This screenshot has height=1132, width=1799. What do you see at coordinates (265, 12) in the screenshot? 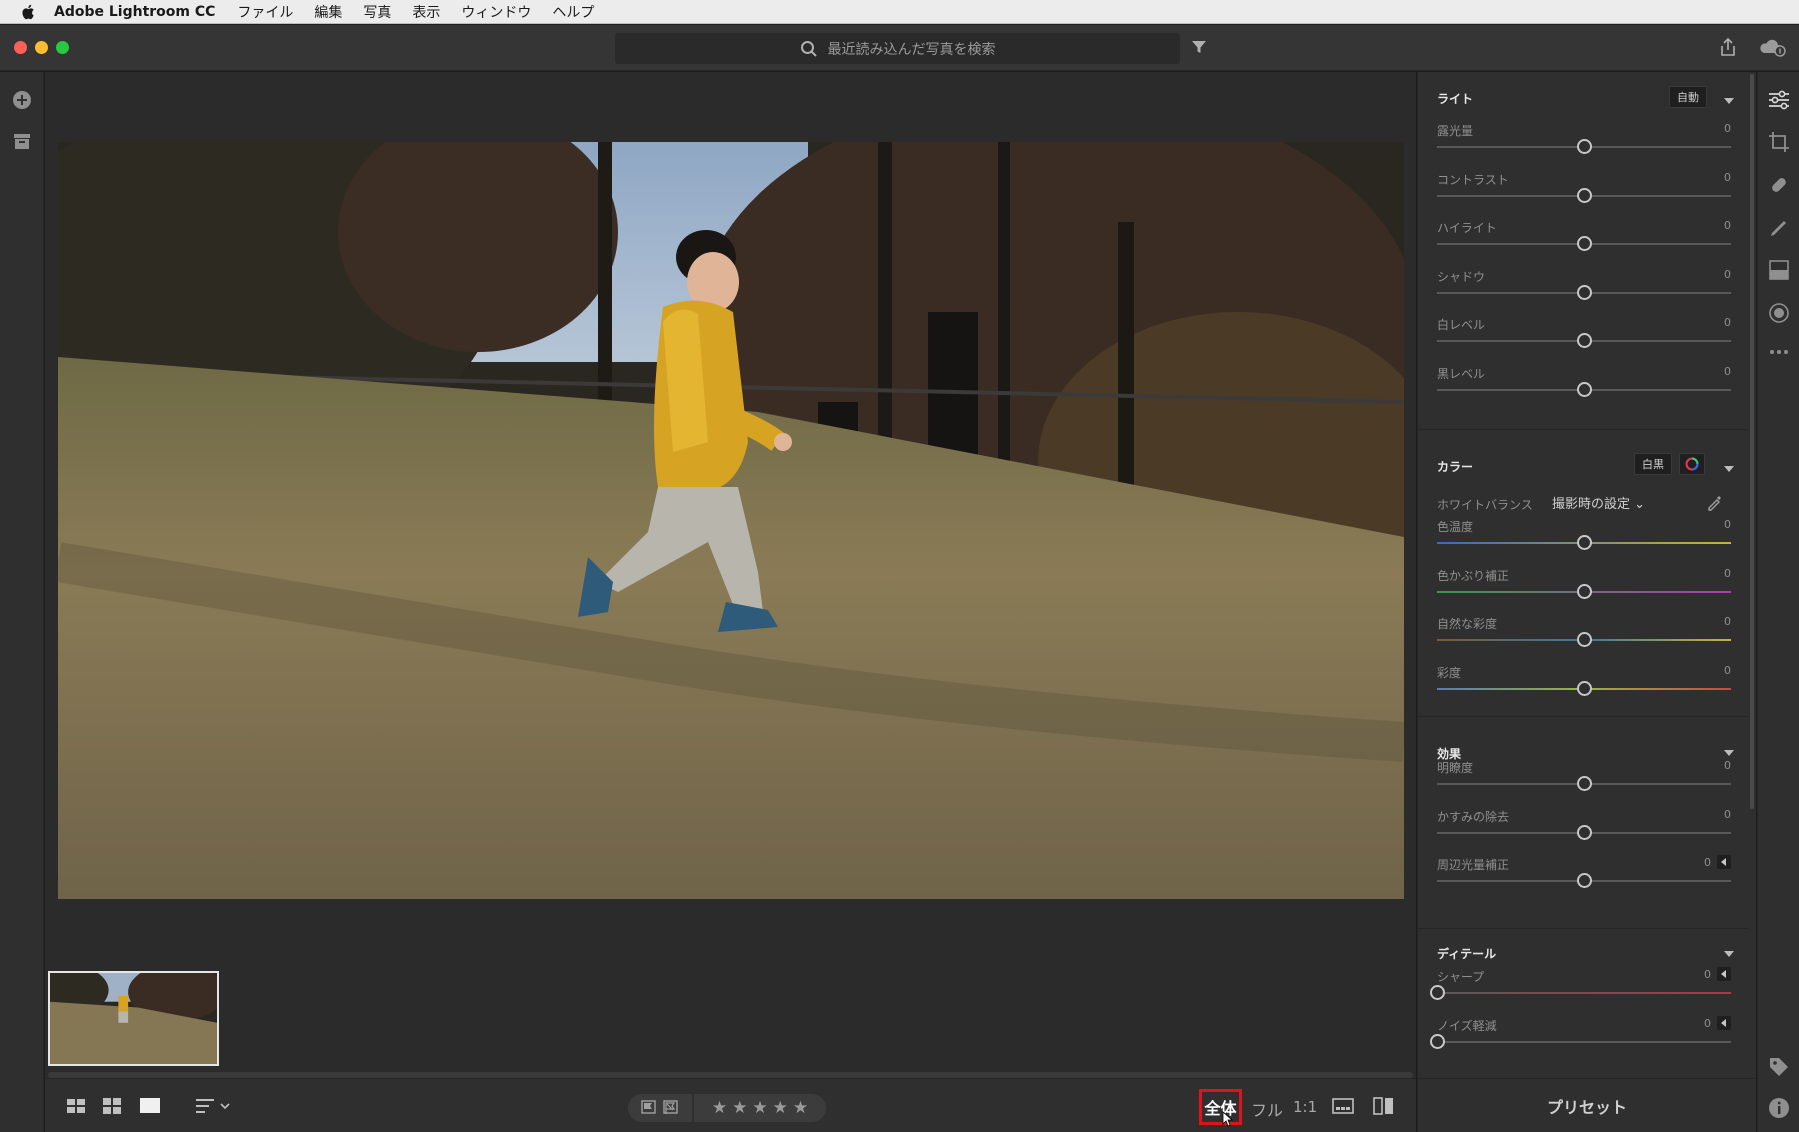
I see `menu-file: ファイル` at bounding box center [265, 12].